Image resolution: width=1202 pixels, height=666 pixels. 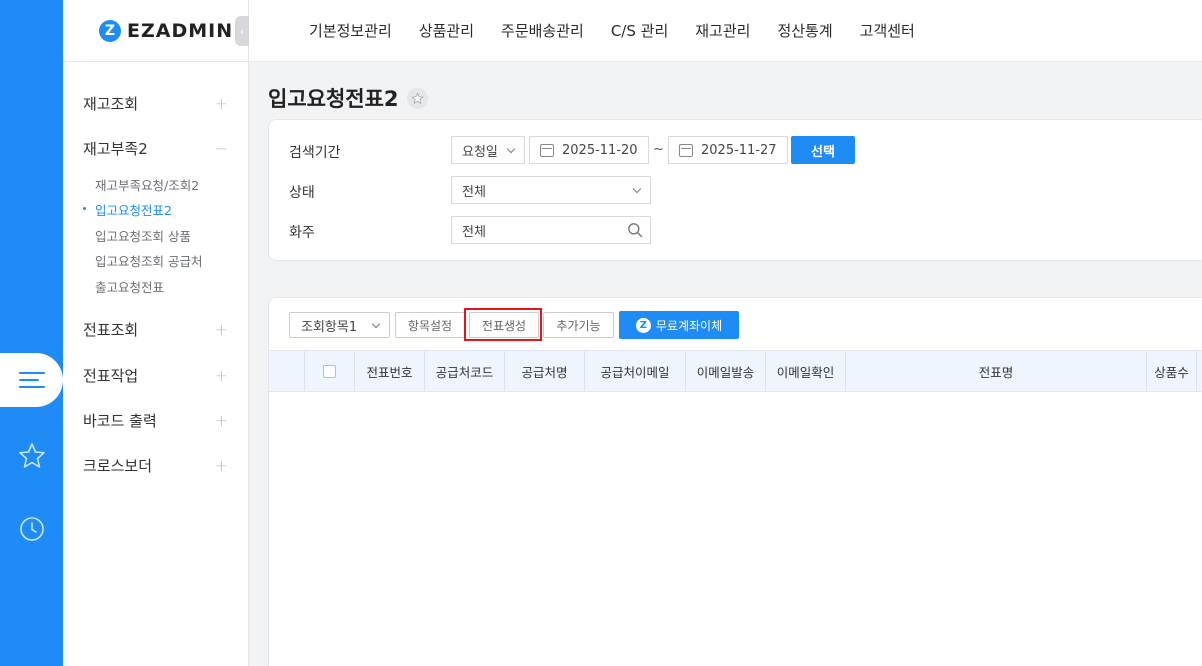 I want to click on col-product-count: 상품수, so click(x=1172, y=371).